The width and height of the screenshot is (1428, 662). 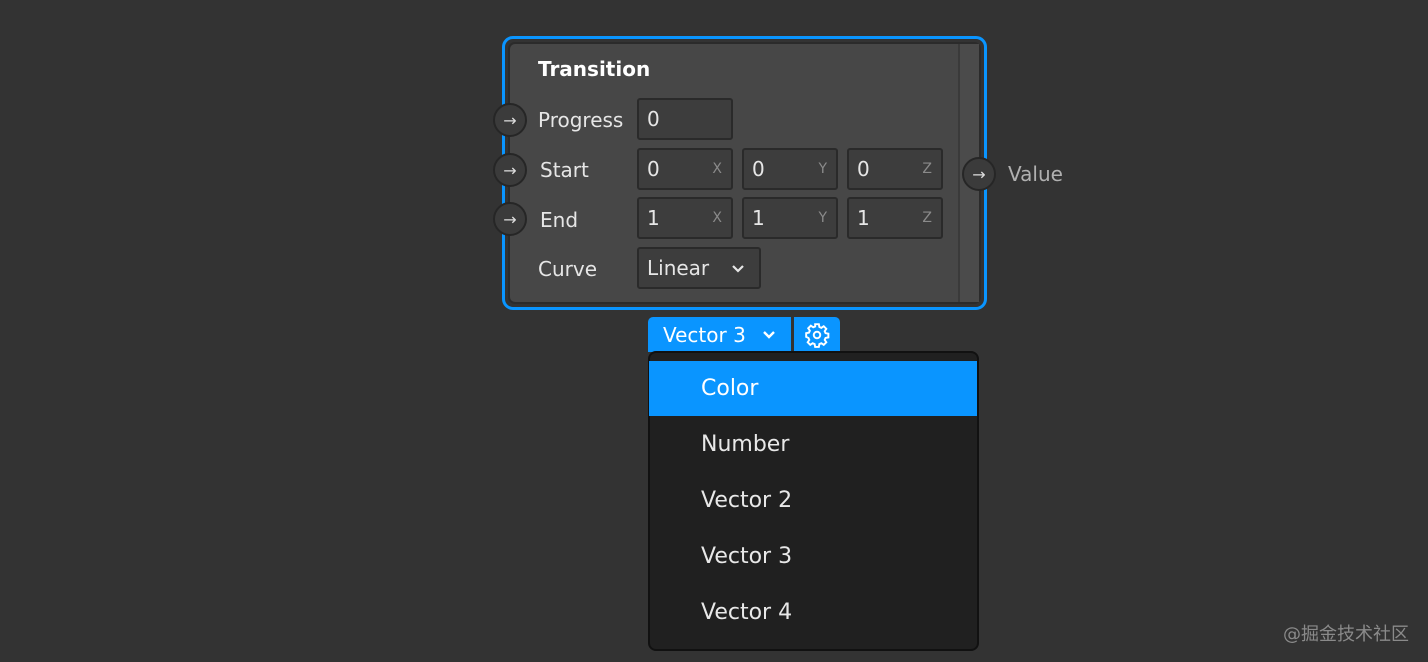 I want to click on menu-item-label: Vector 4, so click(x=747, y=612).